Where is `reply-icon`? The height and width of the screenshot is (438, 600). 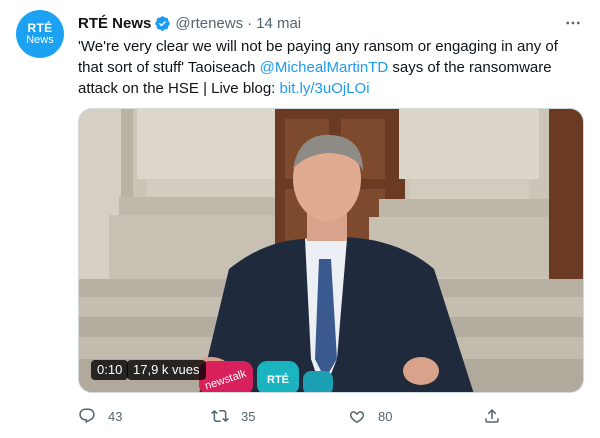
reply-icon is located at coordinates (87, 416).